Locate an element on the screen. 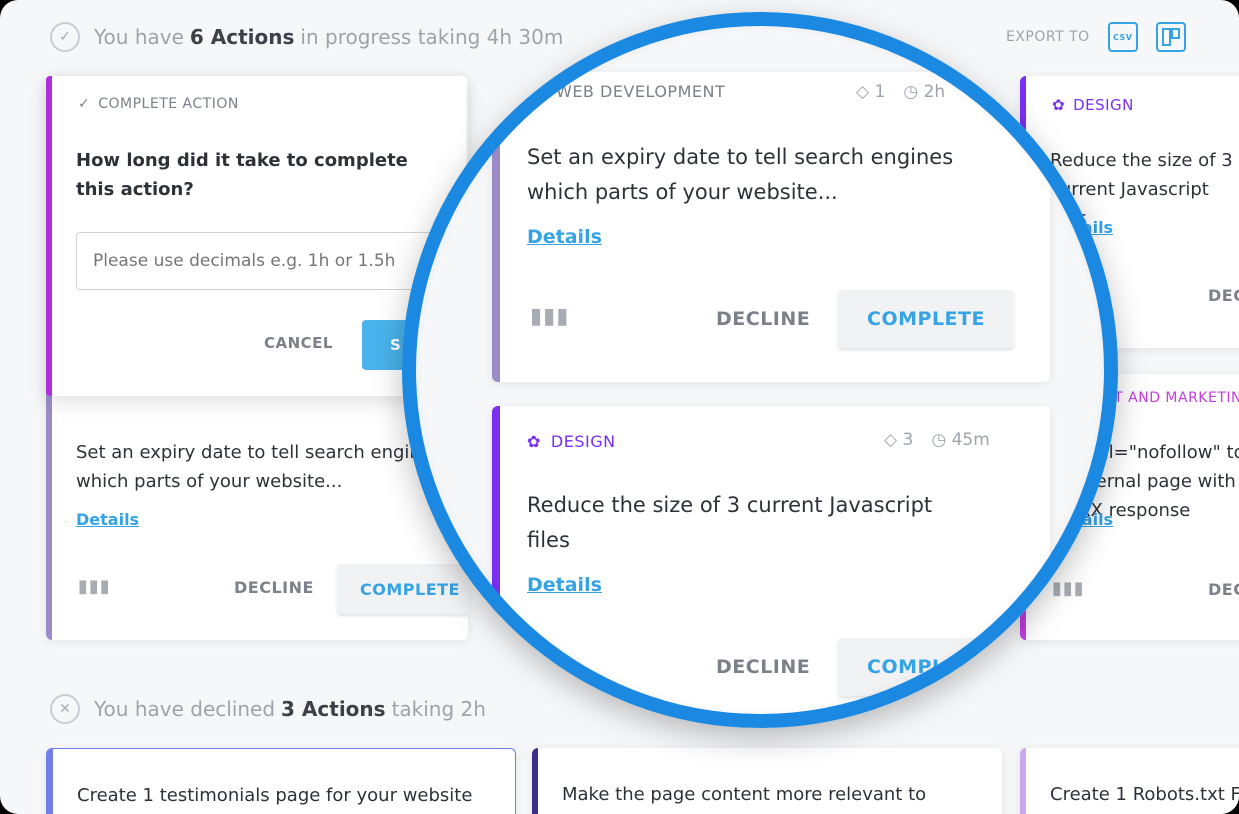 The image size is (1239, 814). csv-icon: CSV is located at coordinates (1122, 37).